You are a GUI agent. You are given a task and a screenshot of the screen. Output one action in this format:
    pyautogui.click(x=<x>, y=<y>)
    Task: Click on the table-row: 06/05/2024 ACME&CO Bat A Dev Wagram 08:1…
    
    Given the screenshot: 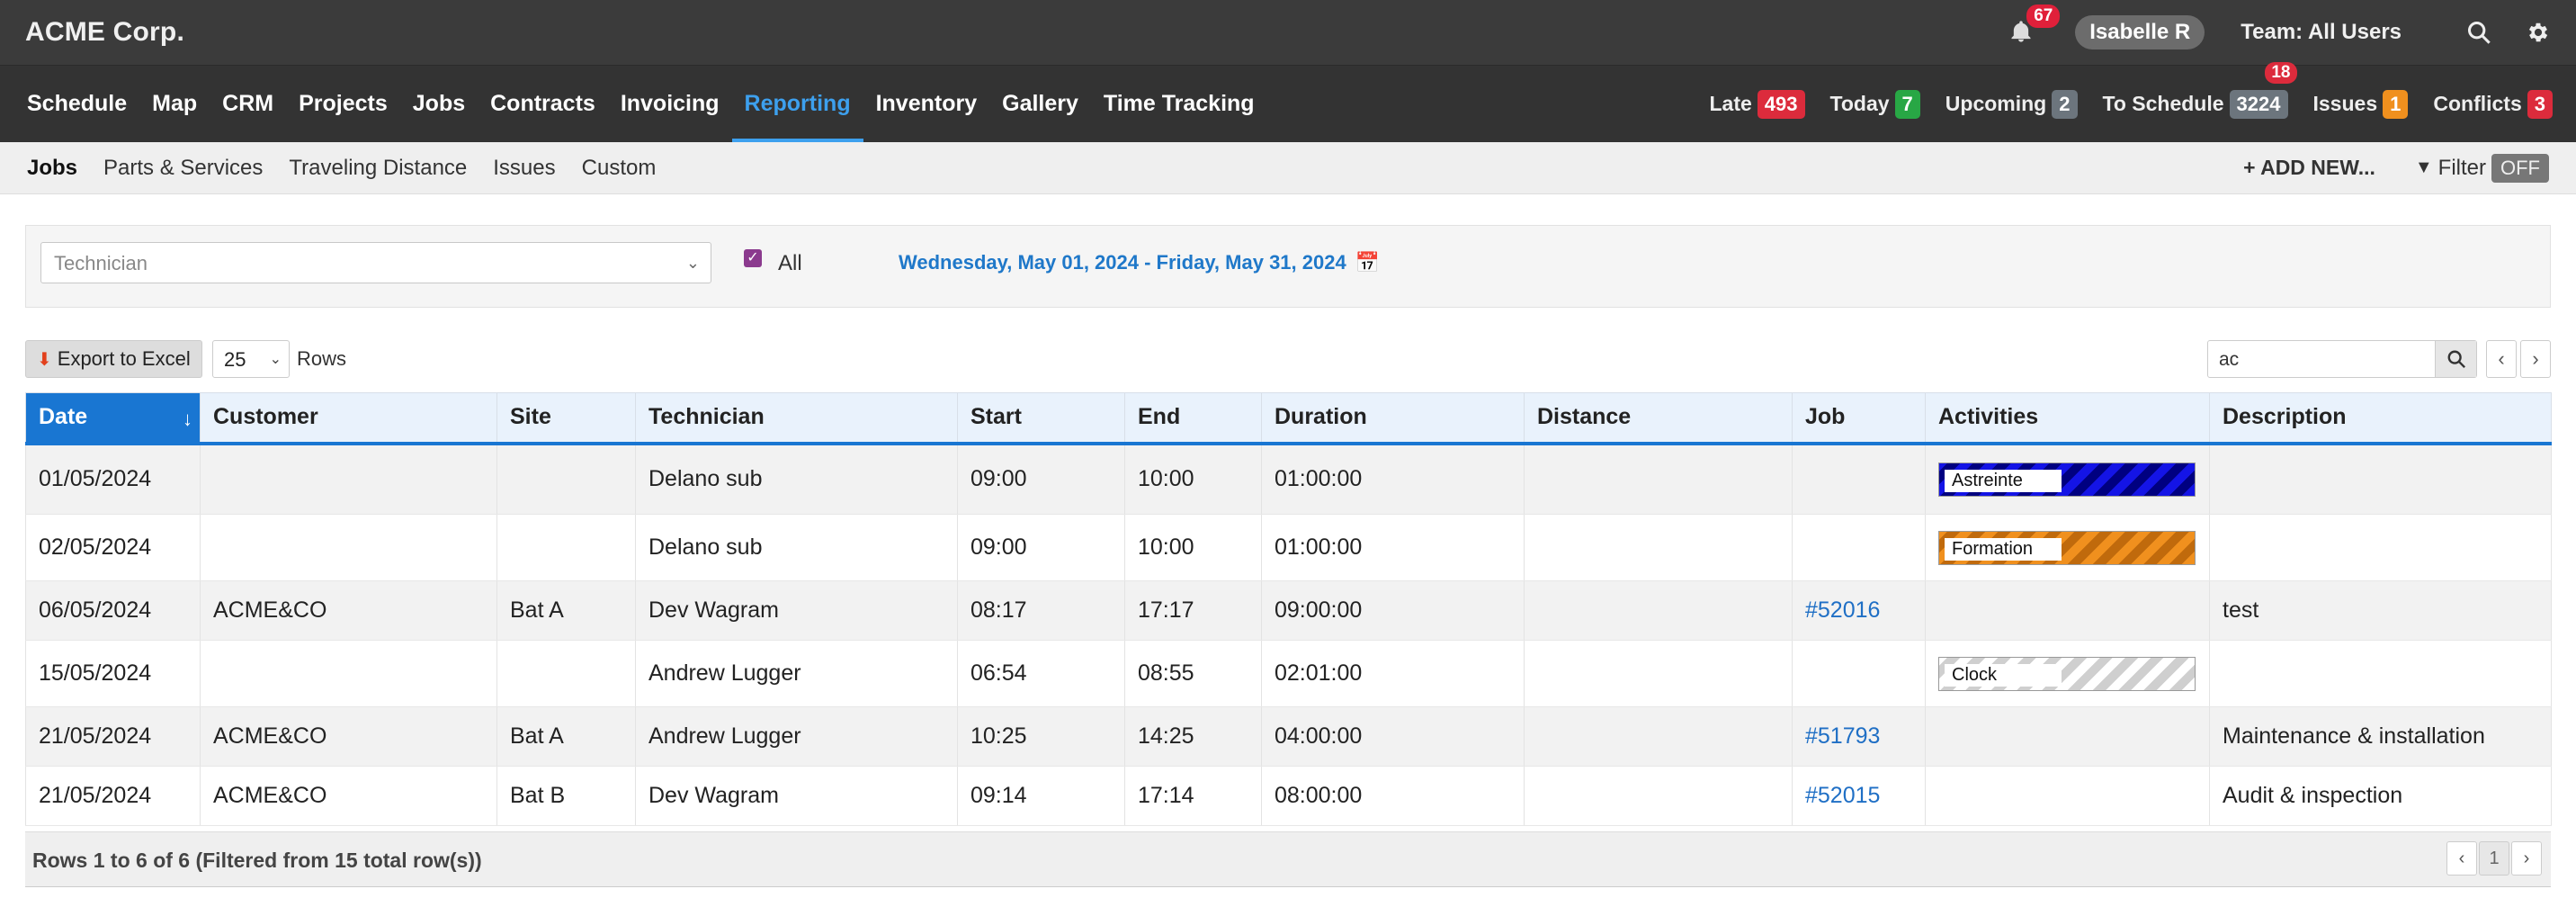 What is the action you would take?
    pyautogui.click(x=1288, y=610)
    